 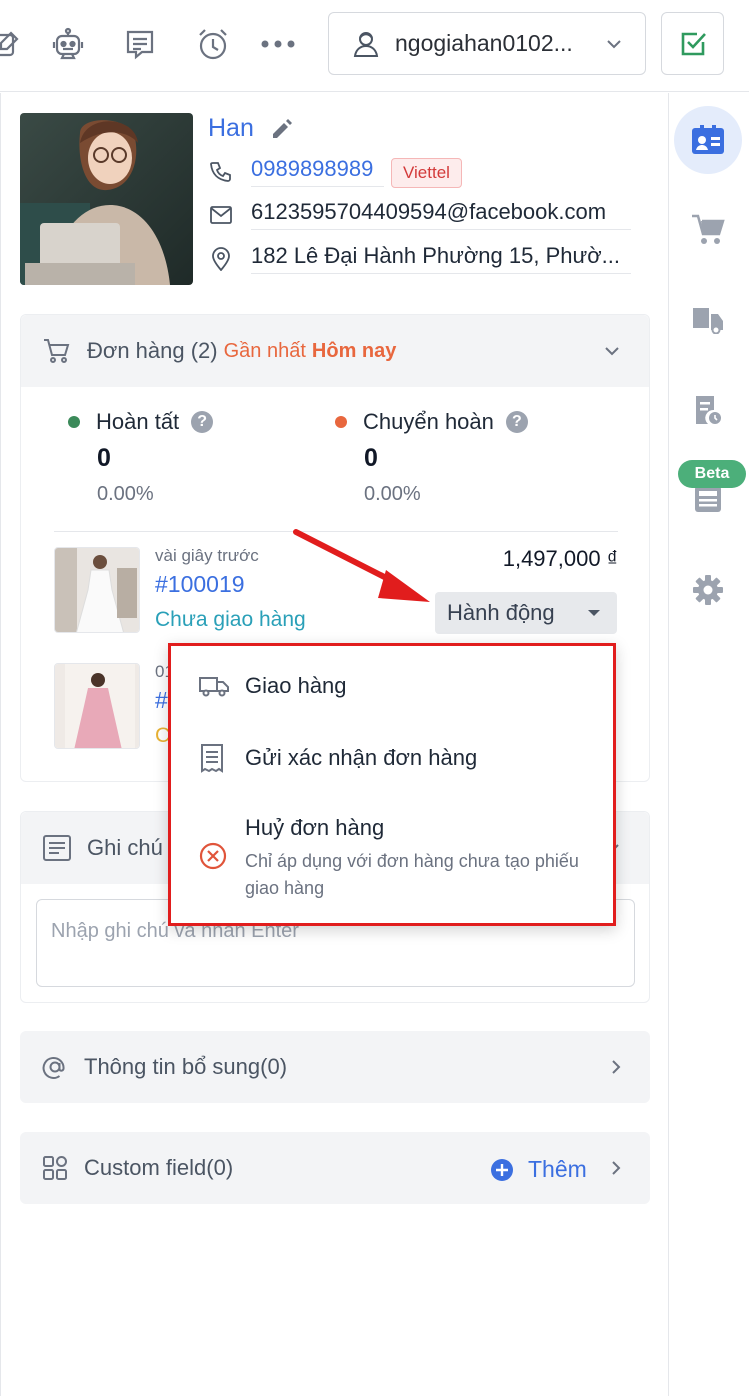 I want to click on stat-returned-count: 0, so click(x=371, y=458).